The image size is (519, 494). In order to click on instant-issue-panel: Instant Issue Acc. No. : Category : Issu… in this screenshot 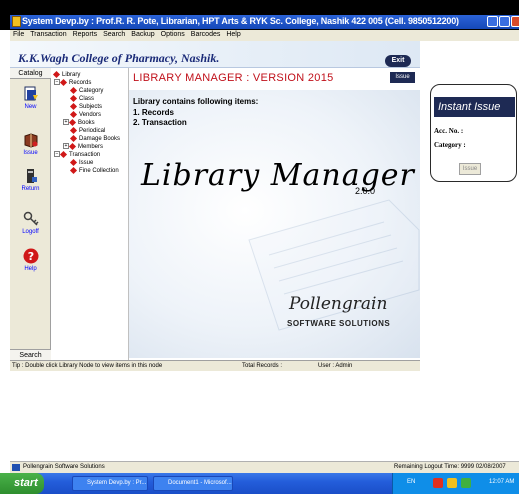, I will do `click(473, 133)`.